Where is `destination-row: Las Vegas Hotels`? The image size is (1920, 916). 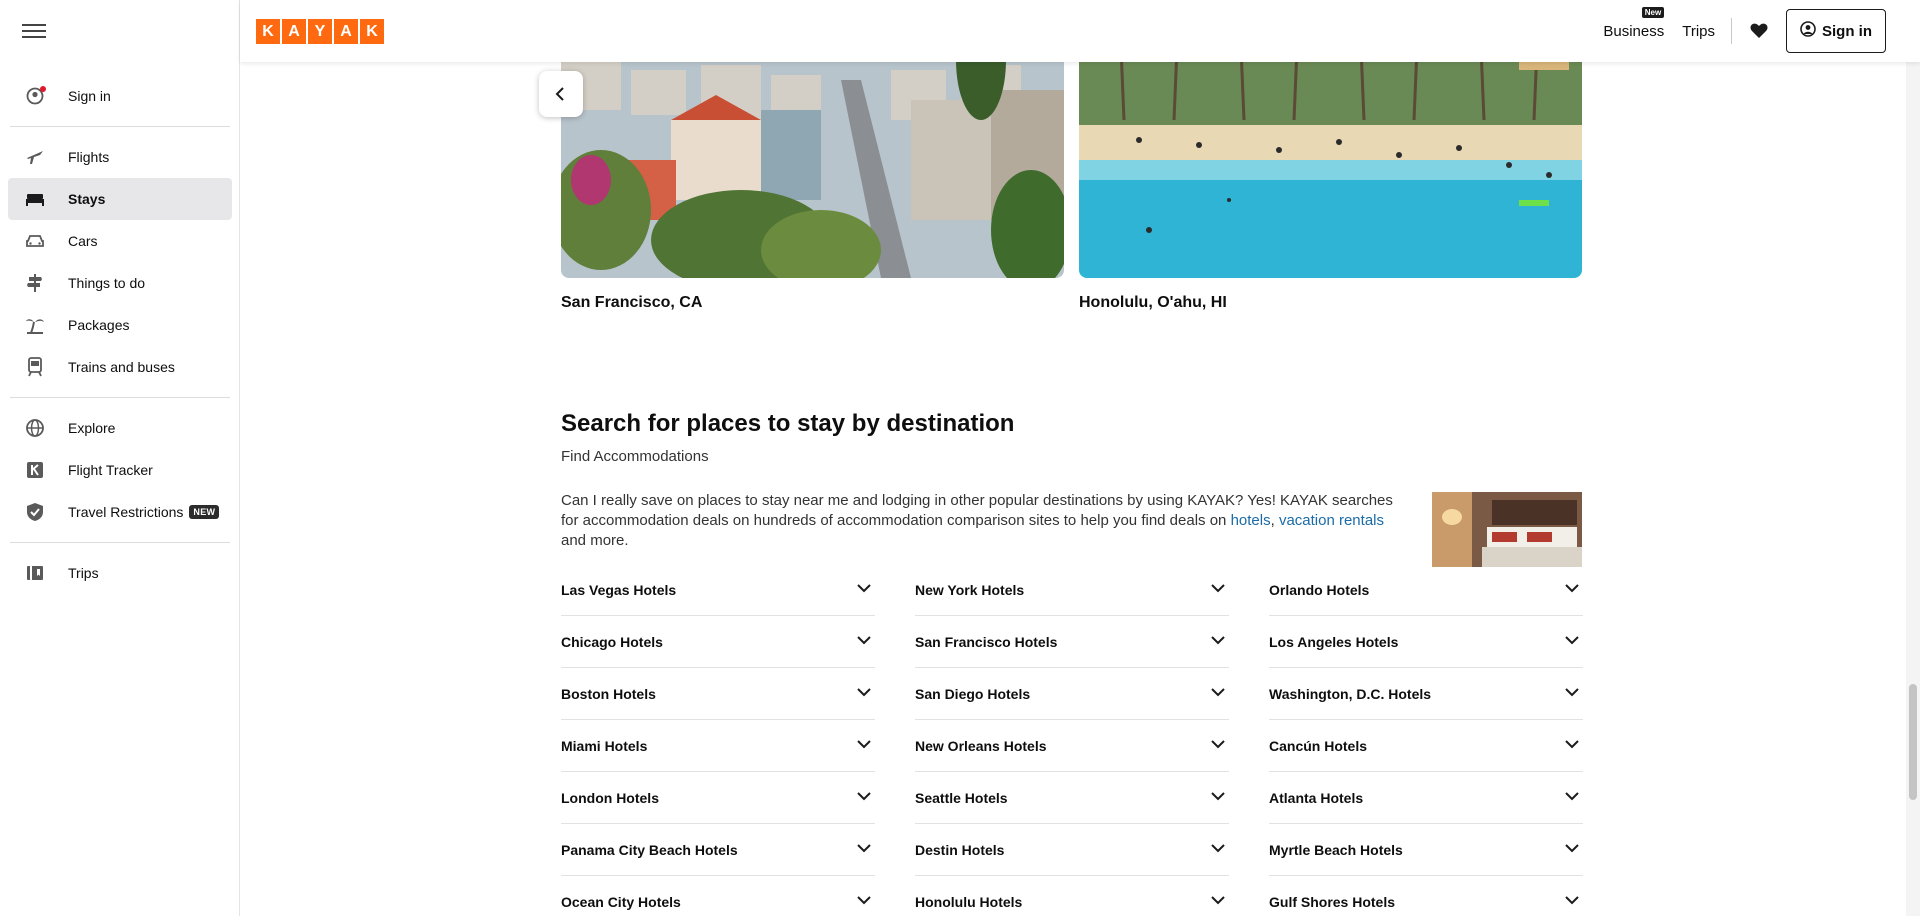
destination-row: Las Vegas Hotels is located at coordinates (718, 590).